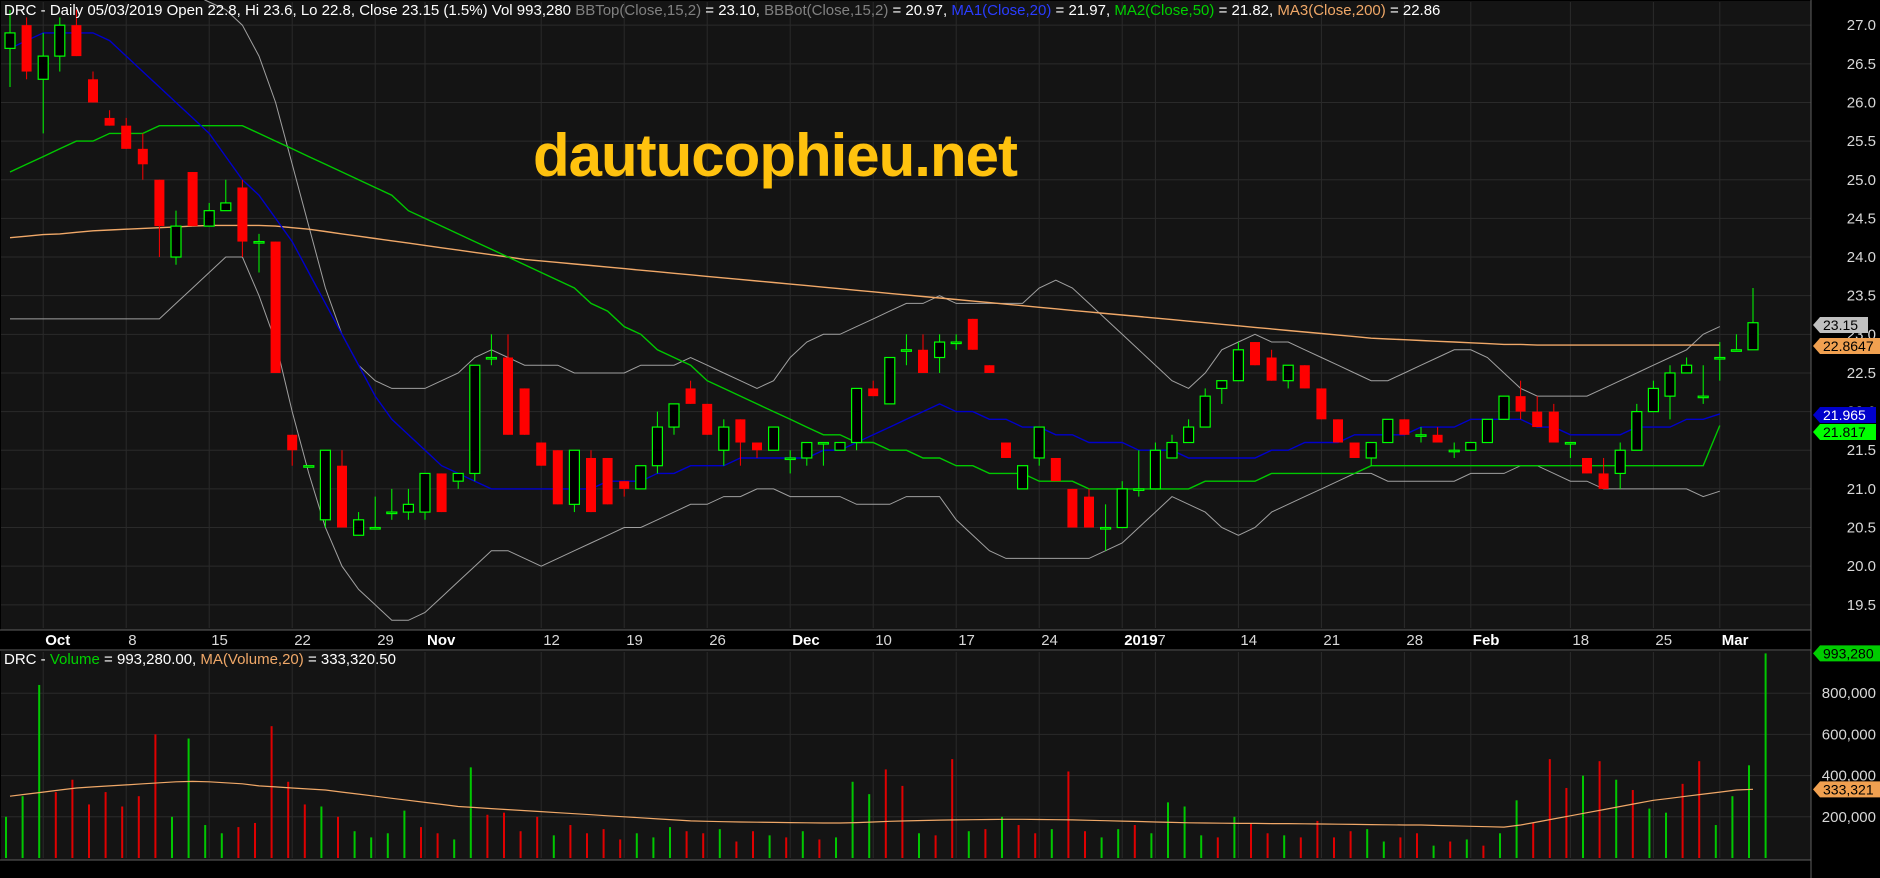 Image resolution: width=1880 pixels, height=878 pixels. Describe the element at coordinates (966, 640) in the screenshot. I see `time-axis-label: 17` at that location.